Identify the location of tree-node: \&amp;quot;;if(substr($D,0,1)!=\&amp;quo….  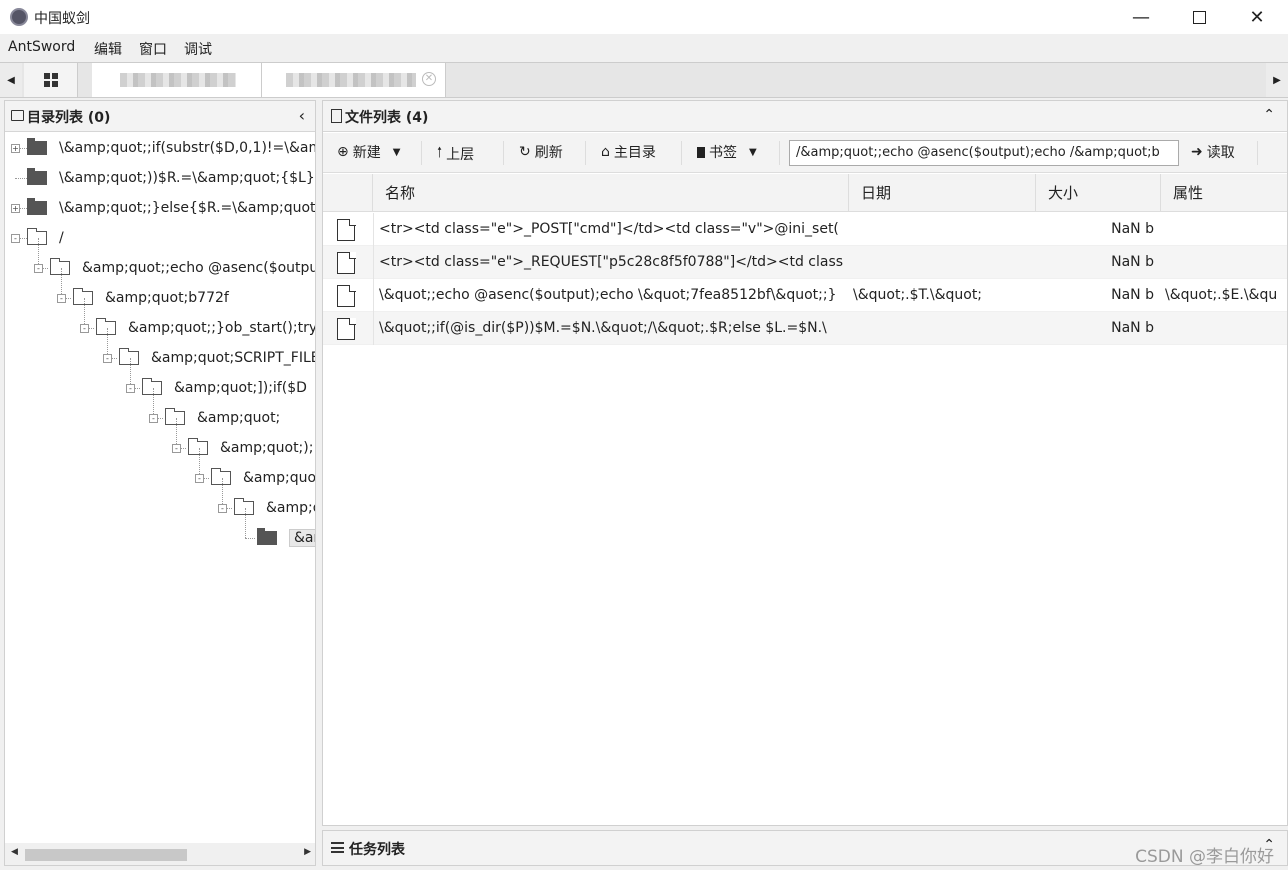
(171, 148).